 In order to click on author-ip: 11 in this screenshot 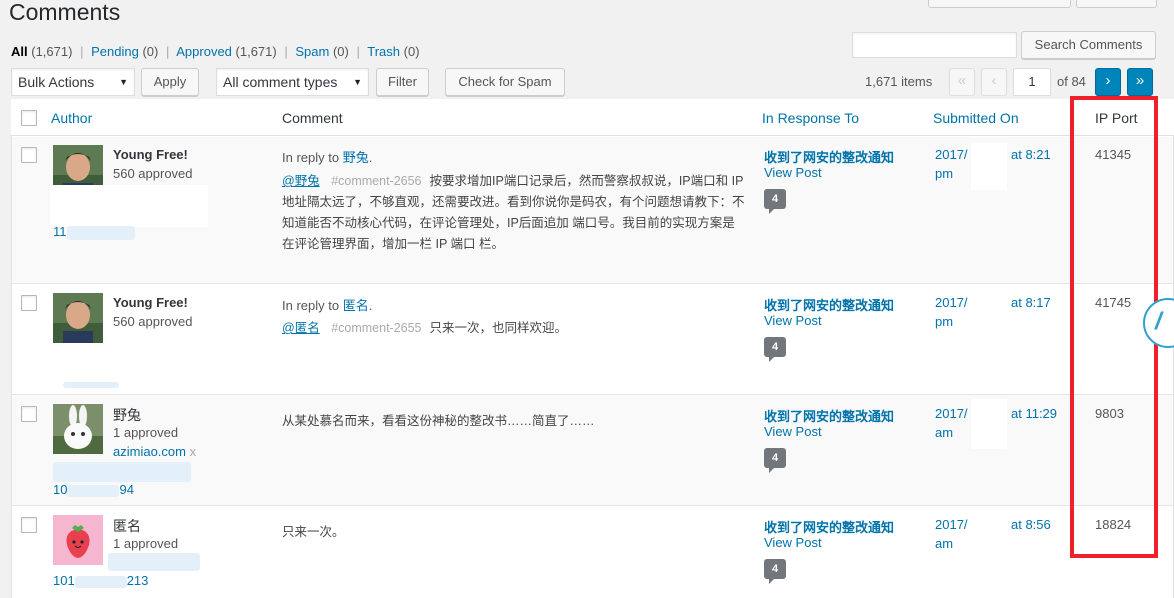, I will do `click(60, 231)`.